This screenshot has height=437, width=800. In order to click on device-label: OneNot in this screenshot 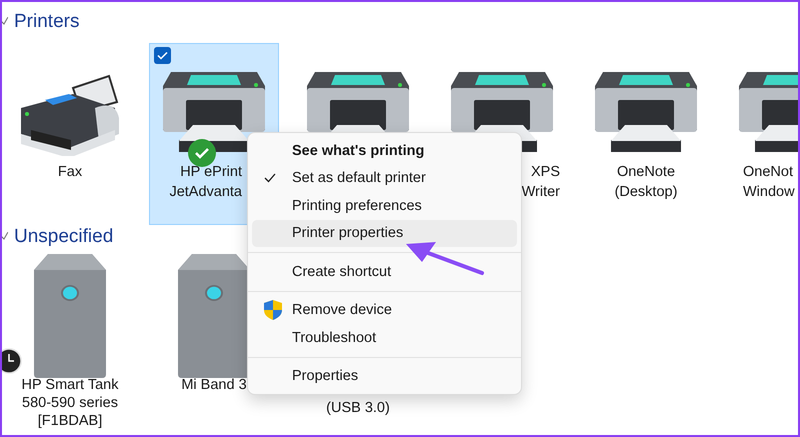, I will do `click(768, 172)`.